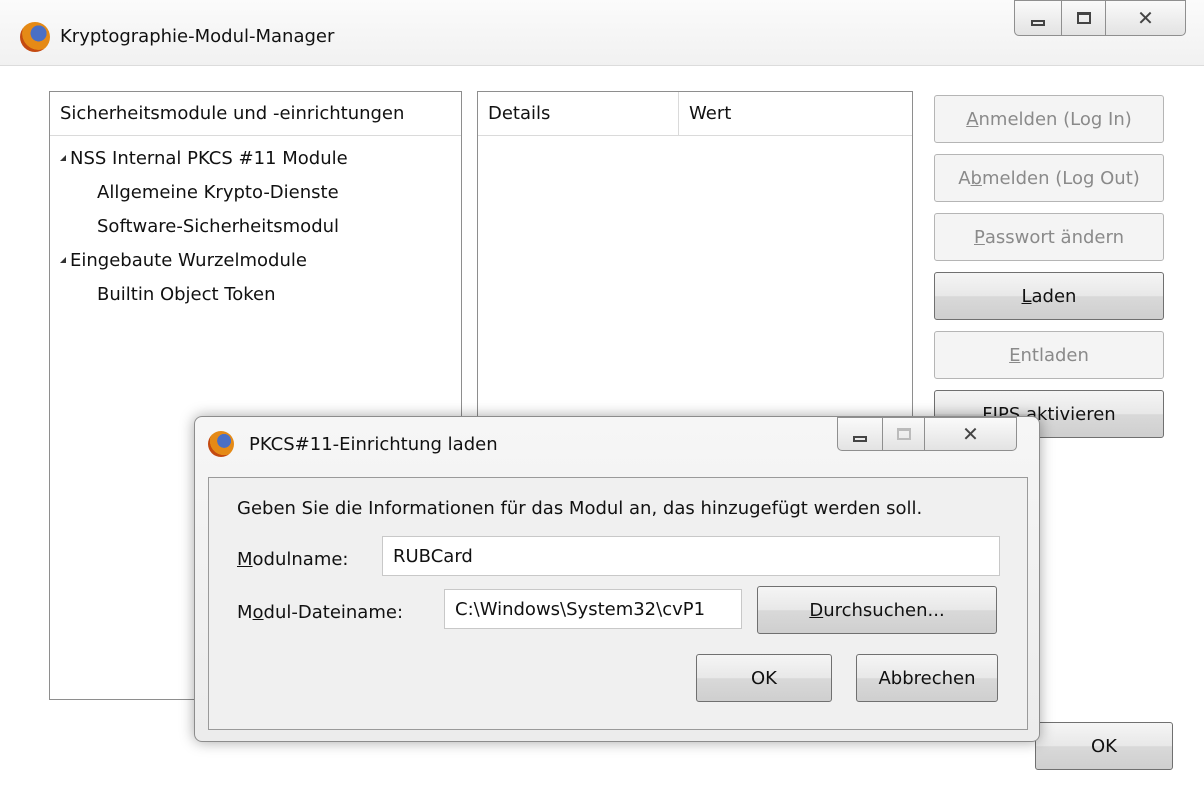 The image size is (1204, 791). Describe the element at coordinates (373, 444) in the screenshot. I see `dialog-title: PKCS#11-Einrichtung laden` at that location.